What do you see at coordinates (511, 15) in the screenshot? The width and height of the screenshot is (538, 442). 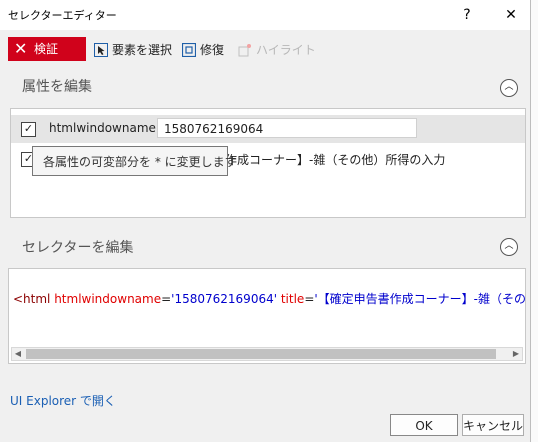 I see `close-button: ✕` at bounding box center [511, 15].